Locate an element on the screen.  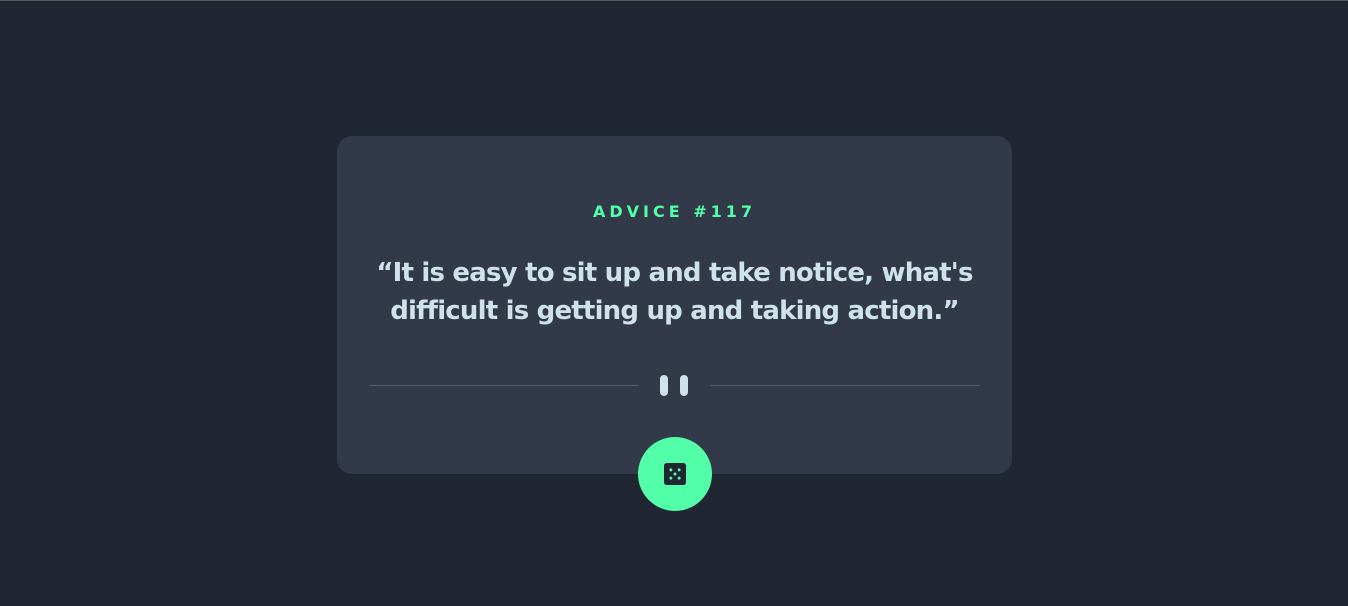
pause-icon is located at coordinates (675, 385).